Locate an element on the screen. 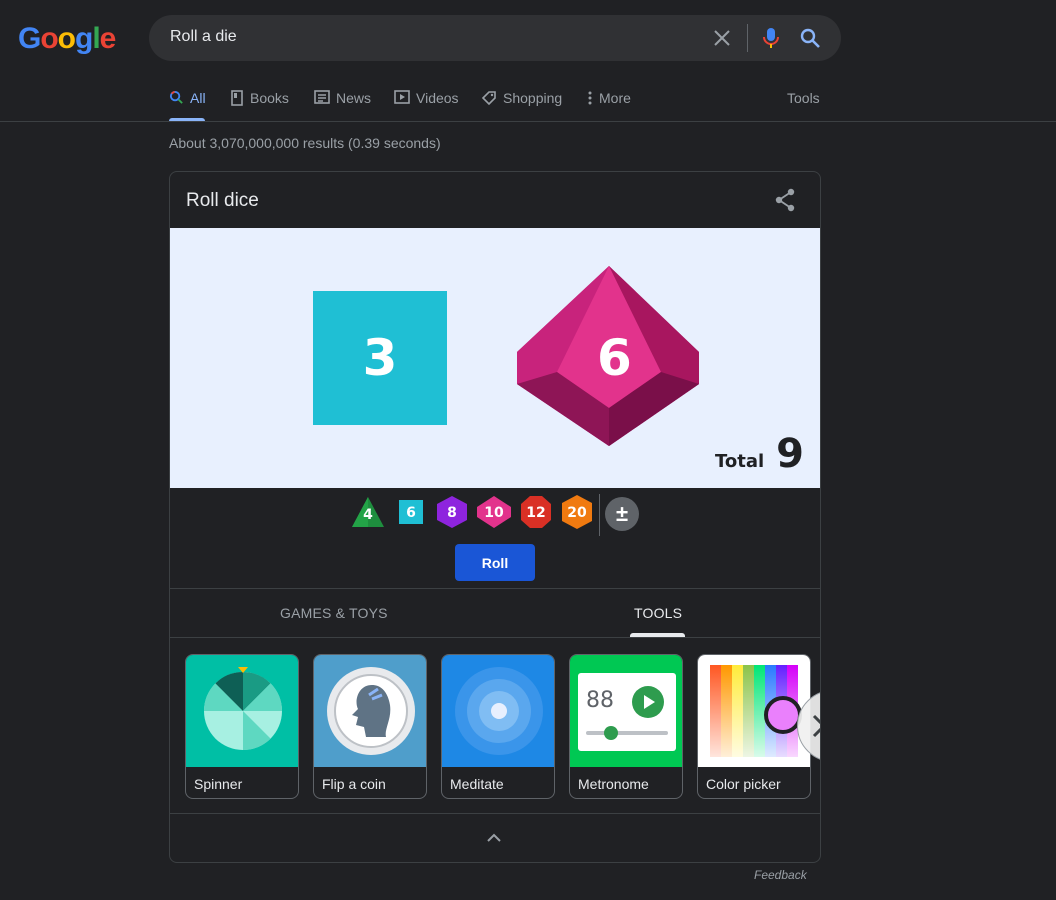  spinner-art-icon is located at coordinates (242, 711).